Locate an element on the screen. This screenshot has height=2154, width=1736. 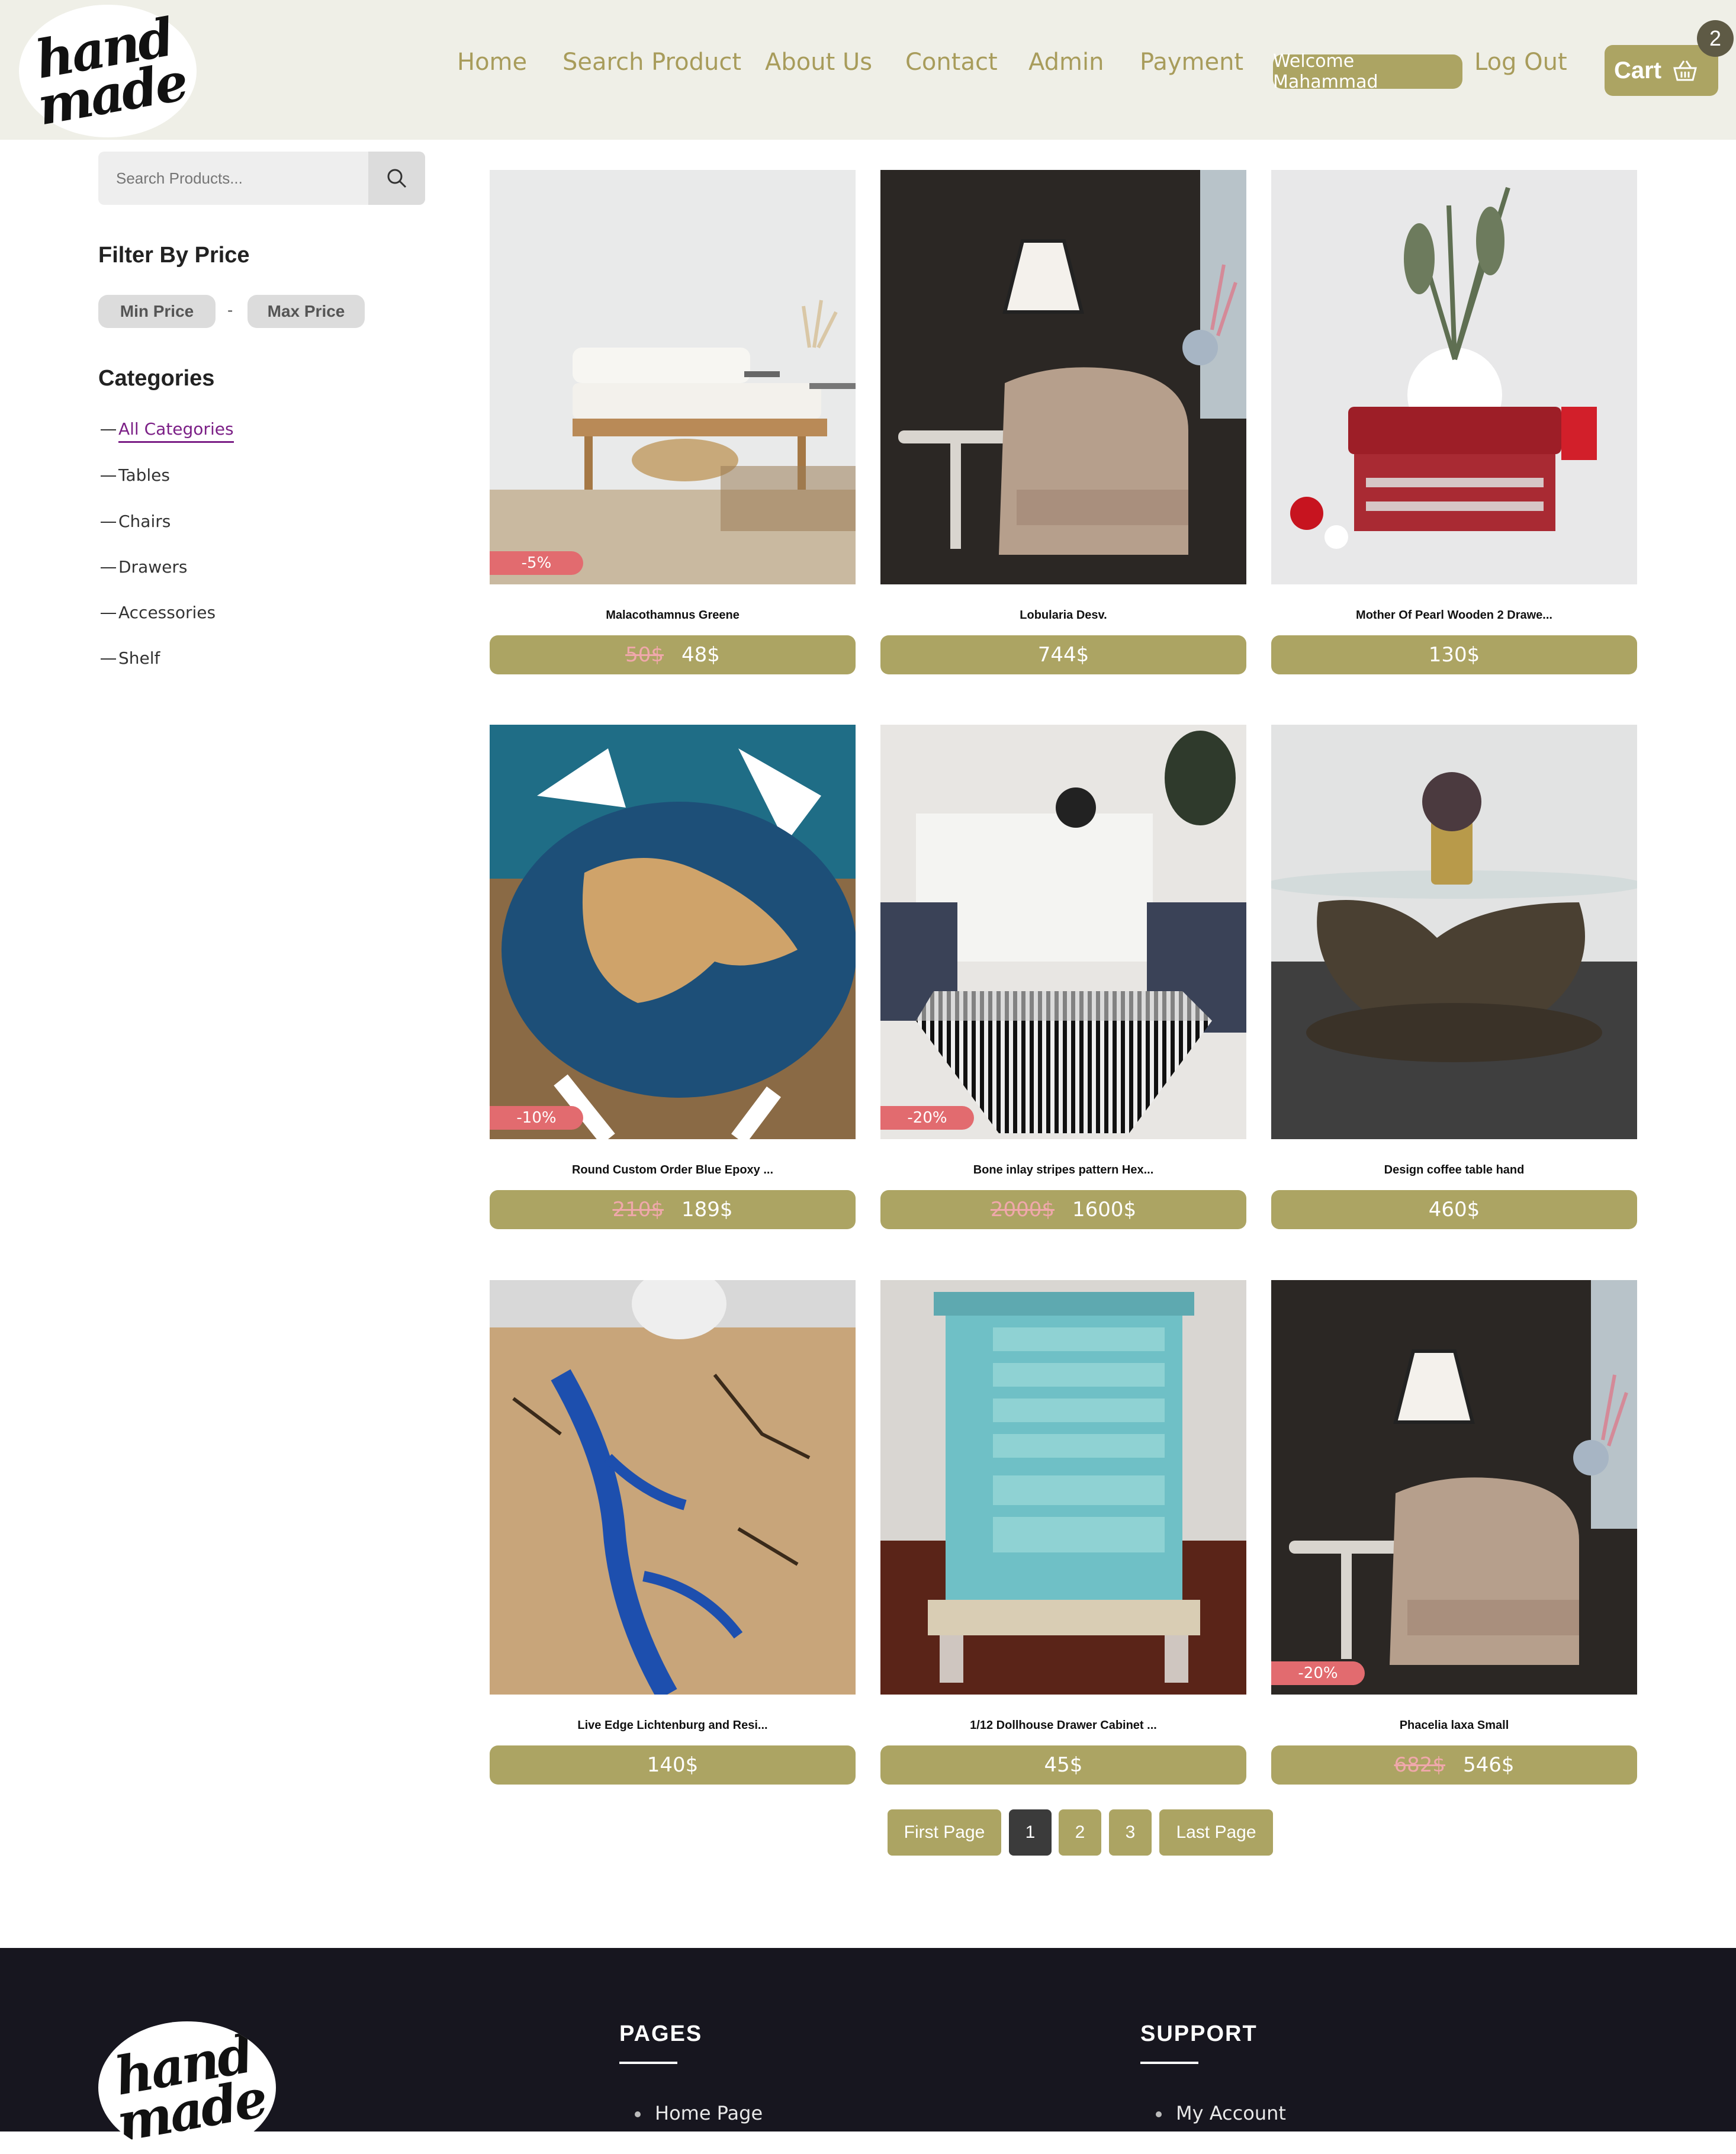
product-price-button: 682$ 546$ is located at coordinates (1454, 1765).